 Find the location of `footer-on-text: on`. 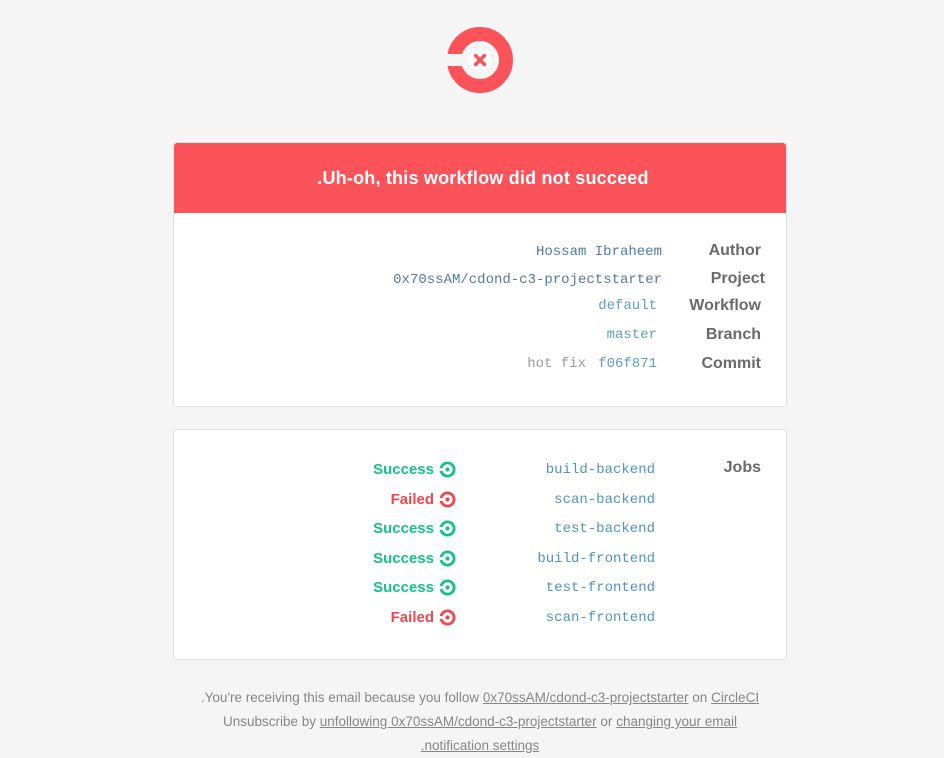

footer-on-text: on is located at coordinates (700, 697).